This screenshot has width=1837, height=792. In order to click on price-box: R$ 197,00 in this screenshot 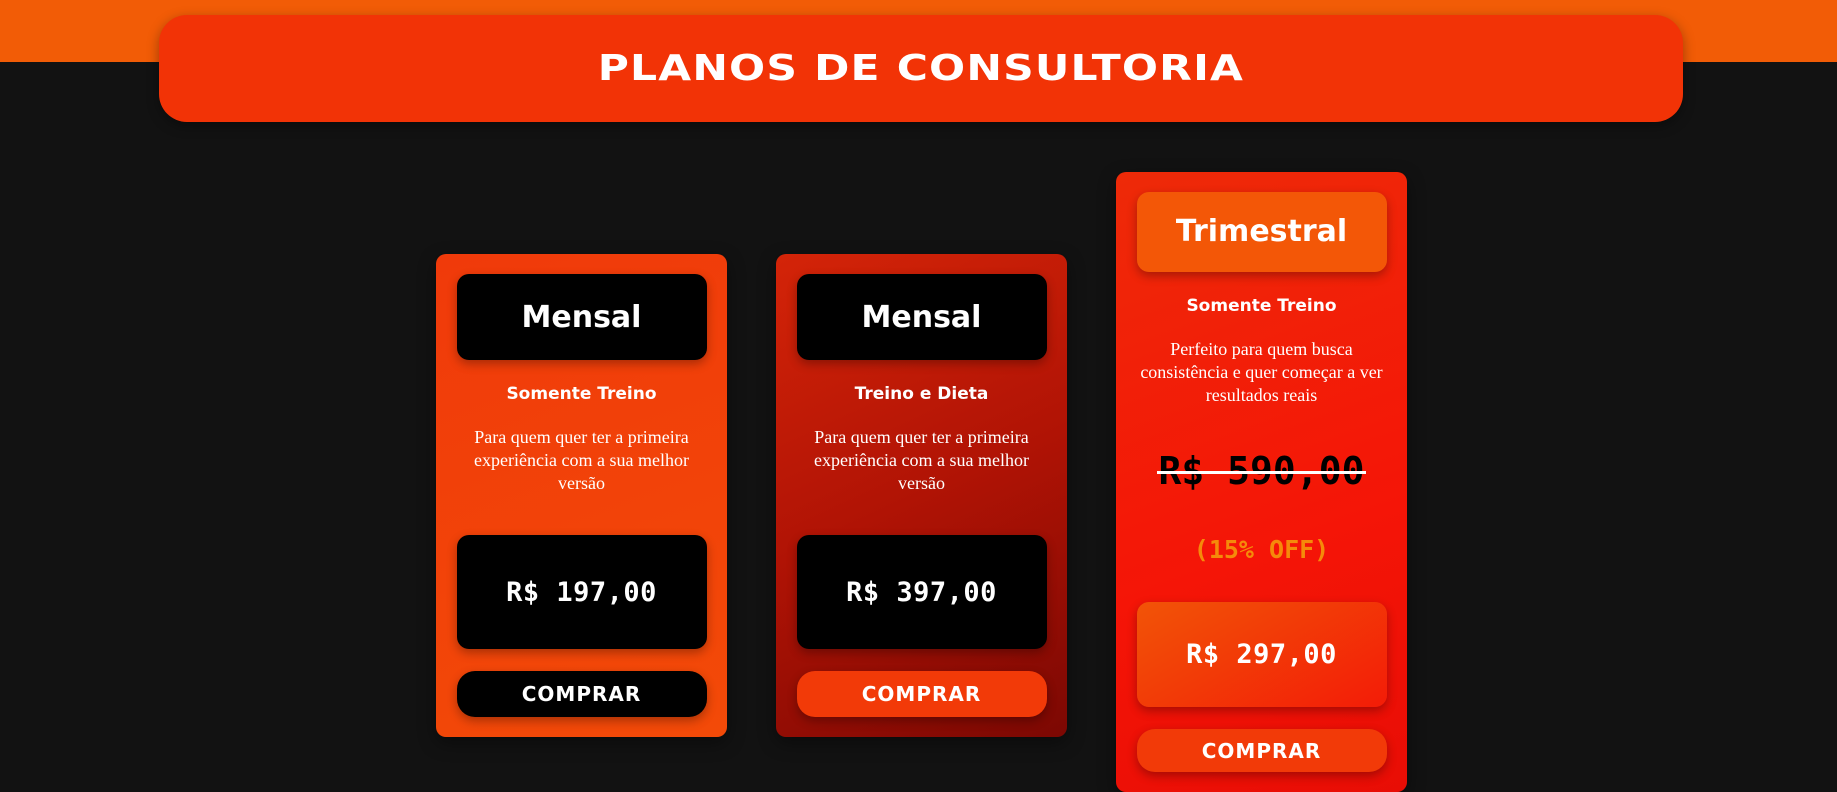, I will do `click(581, 592)`.